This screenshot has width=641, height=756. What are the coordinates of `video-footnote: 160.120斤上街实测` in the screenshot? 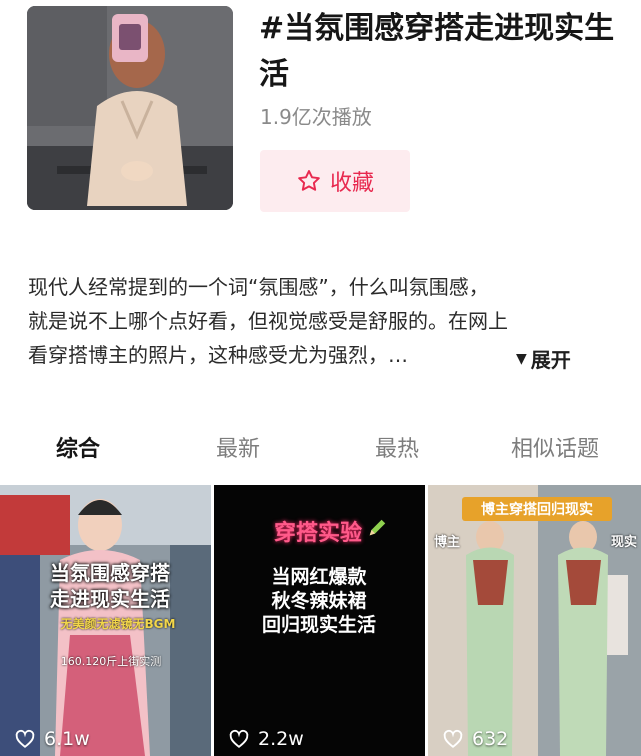 It's located at (111, 661).